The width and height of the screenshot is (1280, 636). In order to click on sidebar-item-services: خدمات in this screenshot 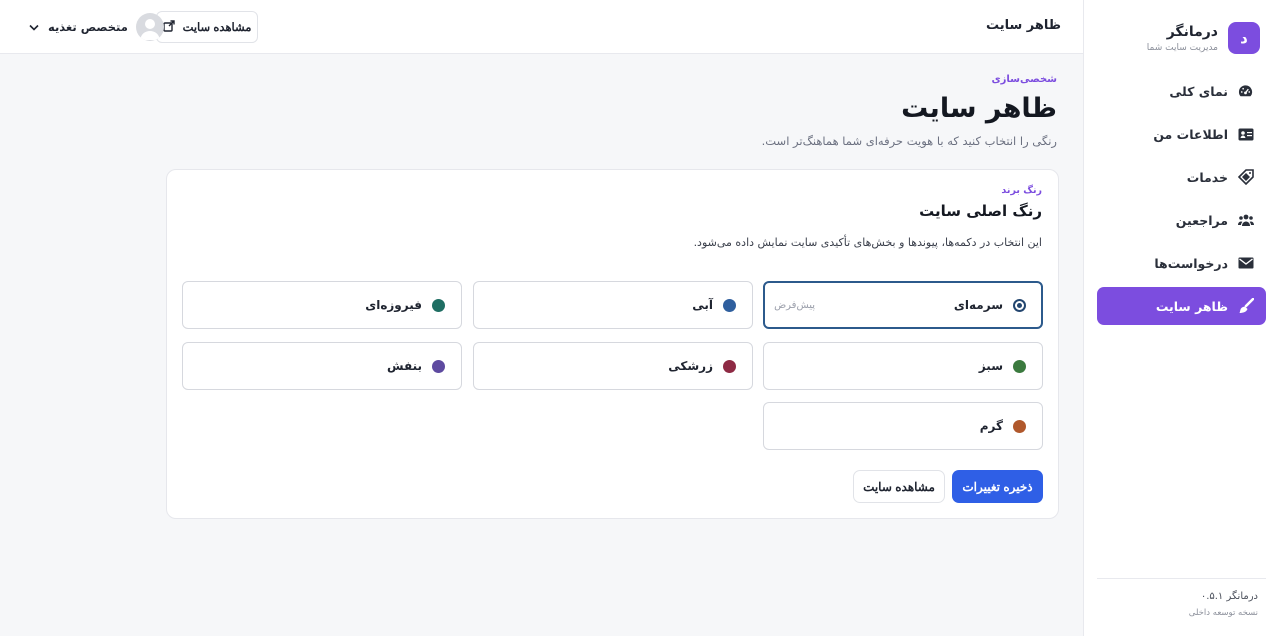, I will do `click(1181, 177)`.